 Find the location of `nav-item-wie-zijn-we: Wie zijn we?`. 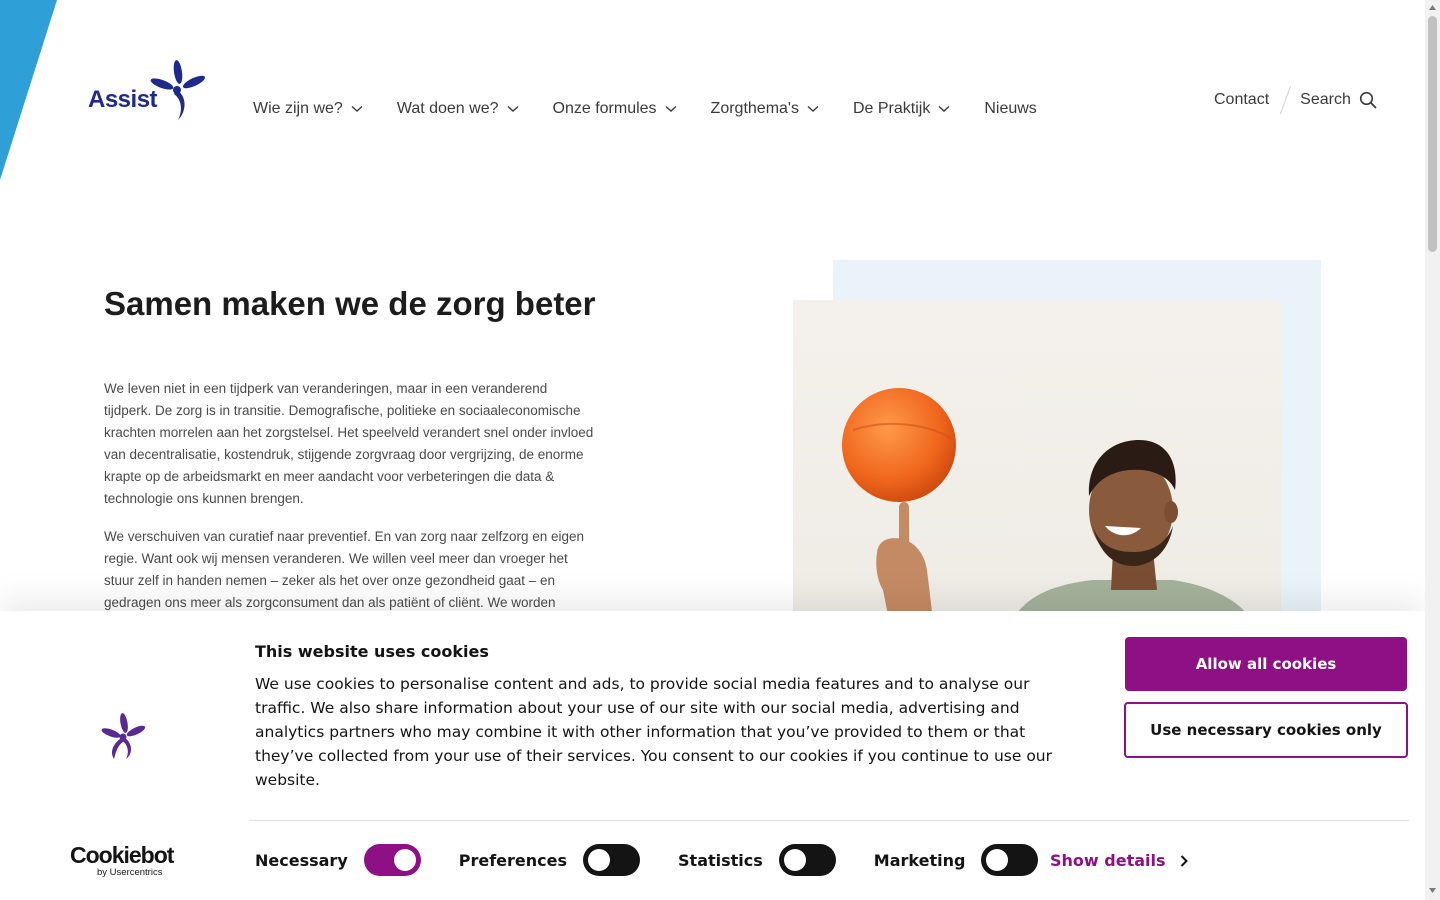

nav-item-wie-zijn-we: Wie zijn we? is located at coordinates (308, 109).